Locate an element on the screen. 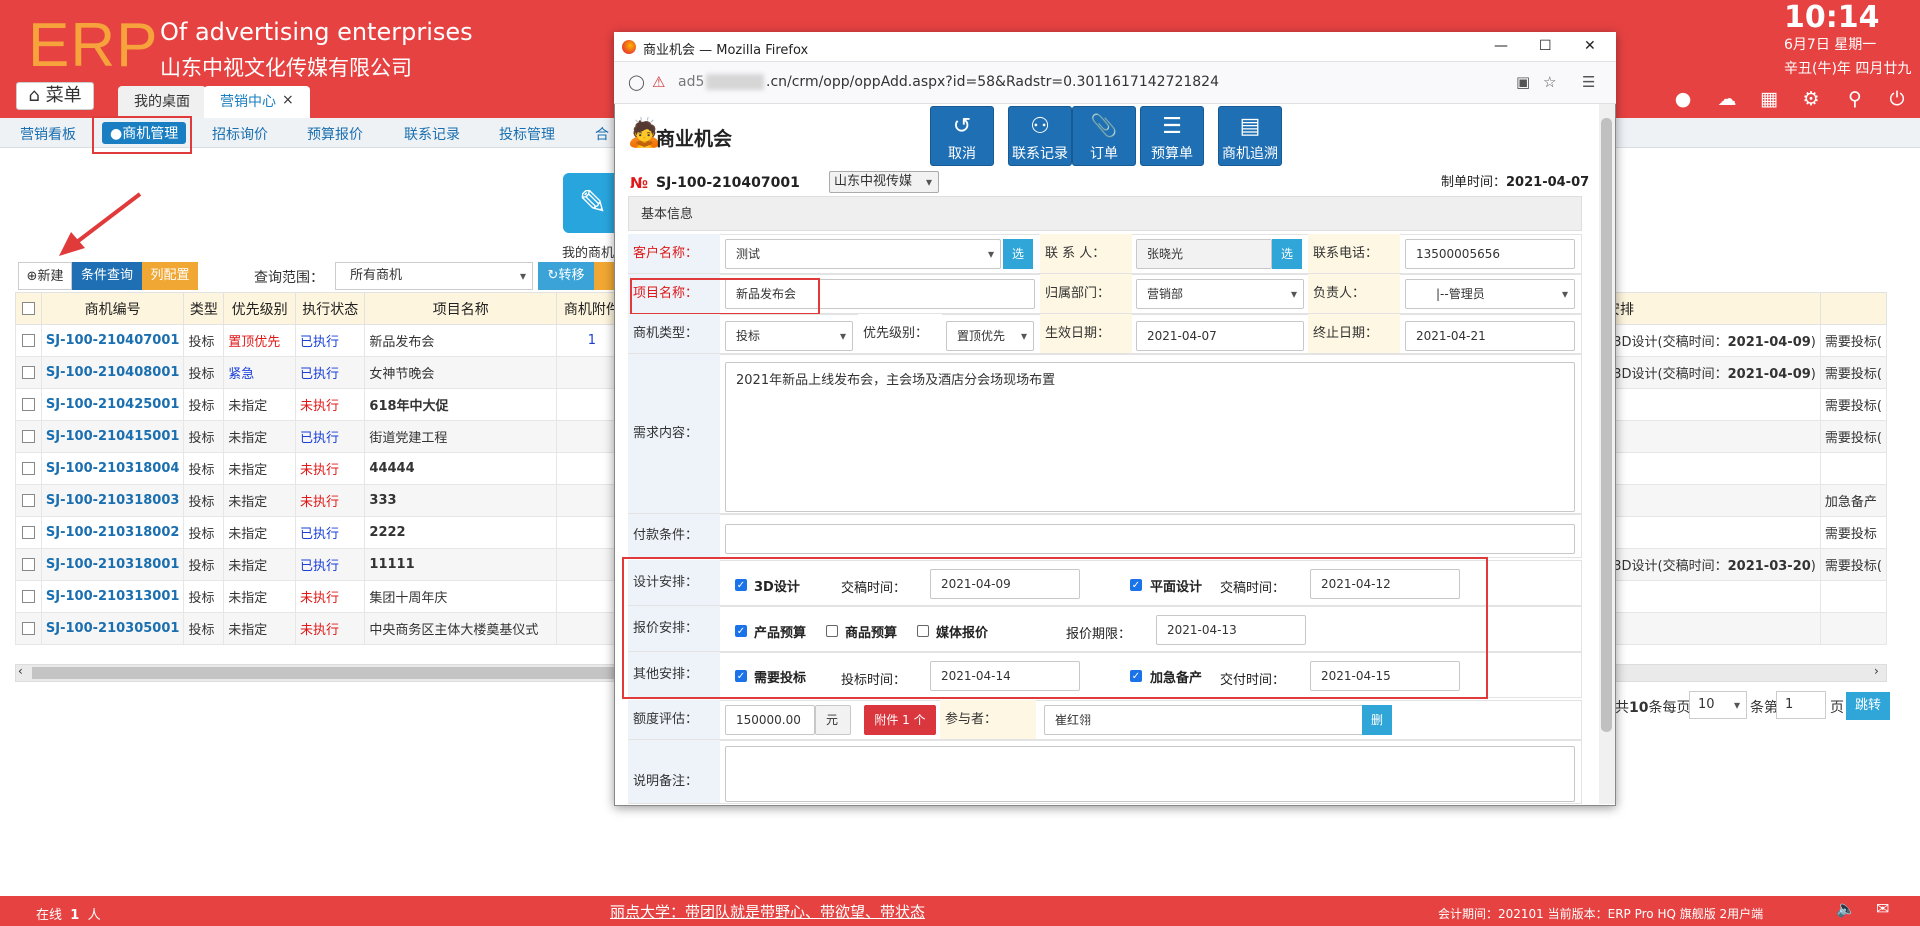 The height and width of the screenshot is (926, 1920). order-button: 📎 订单 is located at coordinates (1104, 136).